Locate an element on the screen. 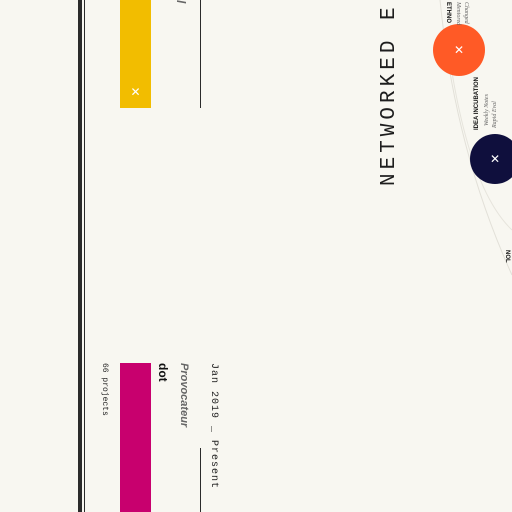 This screenshot has width=512, height=512. node-label-ethno: ETHNO is located at coordinates (448, 12).